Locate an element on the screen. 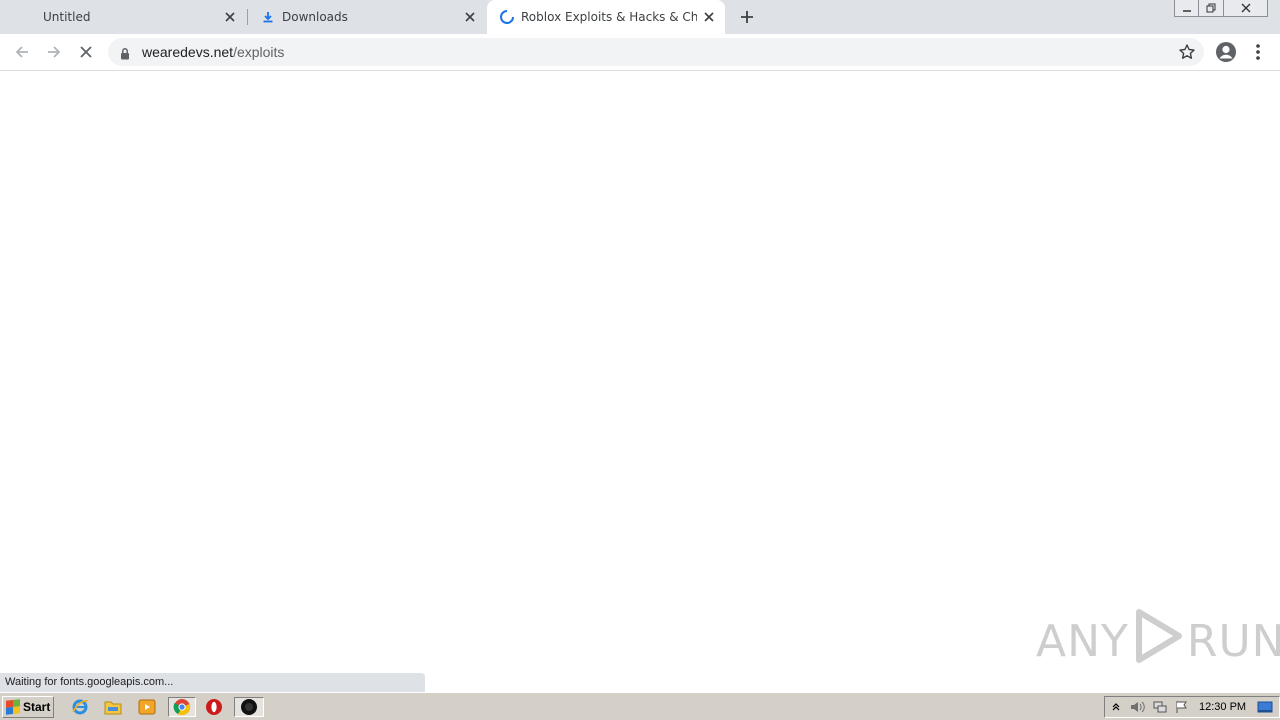  volume-icon is located at coordinates (1138, 707).